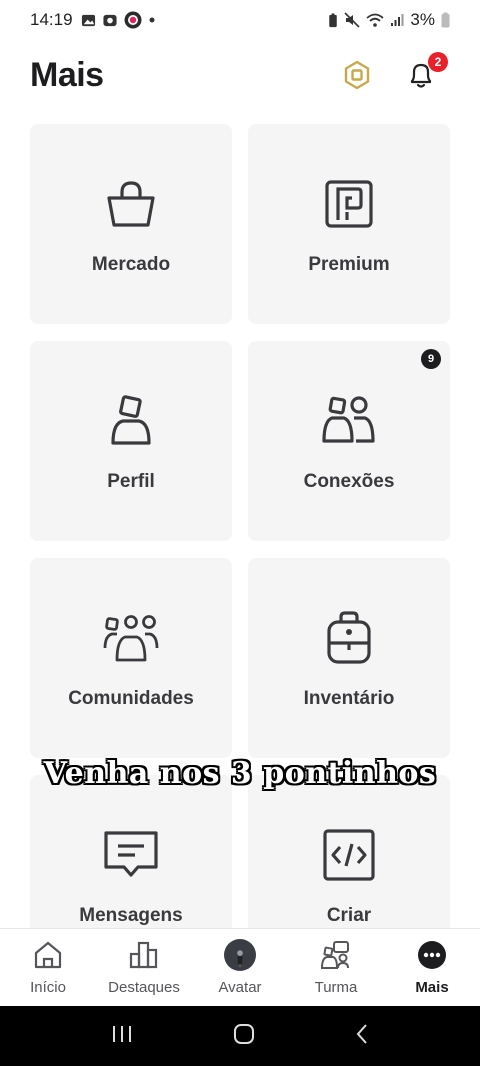 The width and height of the screenshot is (480, 1066). I want to click on tile-premium: Premium, so click(349, 224).